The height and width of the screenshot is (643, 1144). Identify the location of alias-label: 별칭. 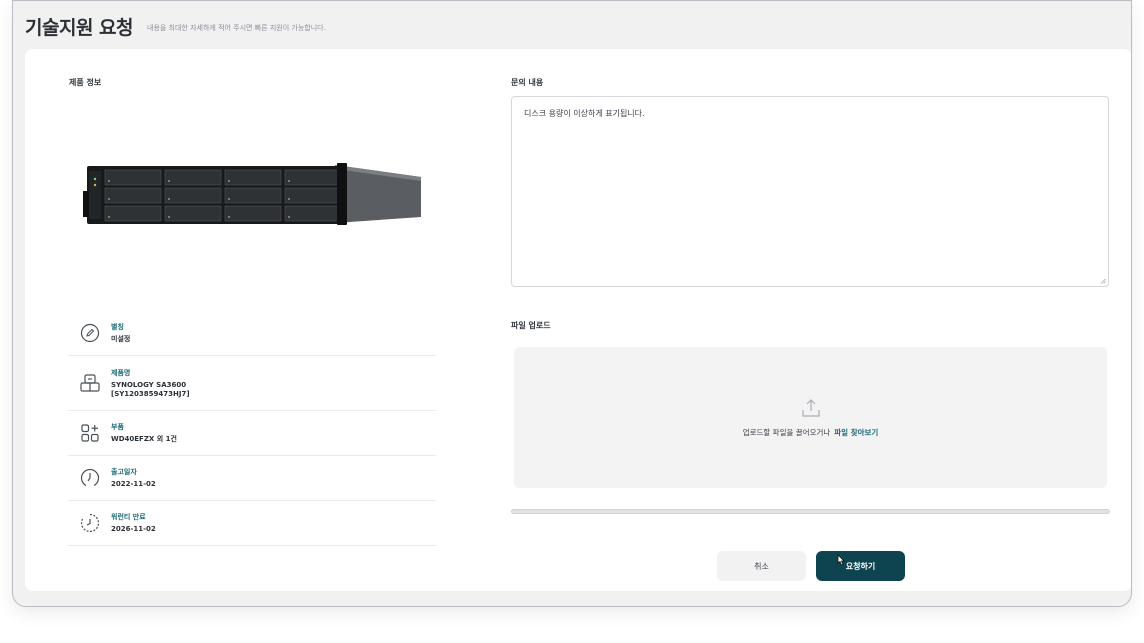
(117, 327).